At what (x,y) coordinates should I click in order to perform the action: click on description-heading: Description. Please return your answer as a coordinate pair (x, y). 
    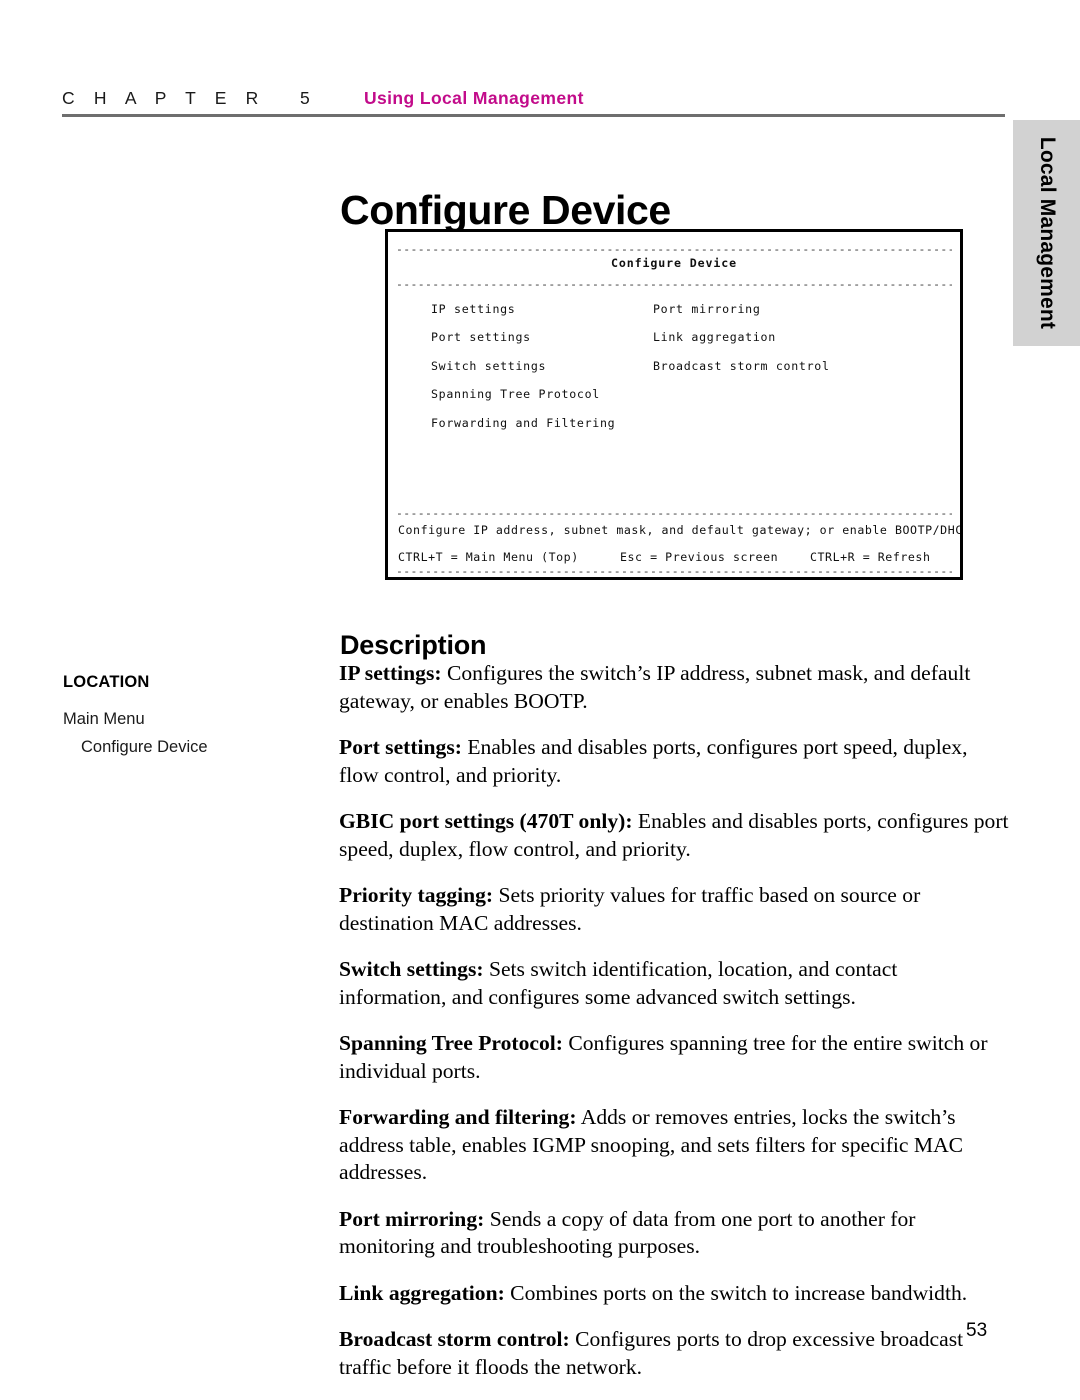
    Looking at the image, I should click on (413, 645).